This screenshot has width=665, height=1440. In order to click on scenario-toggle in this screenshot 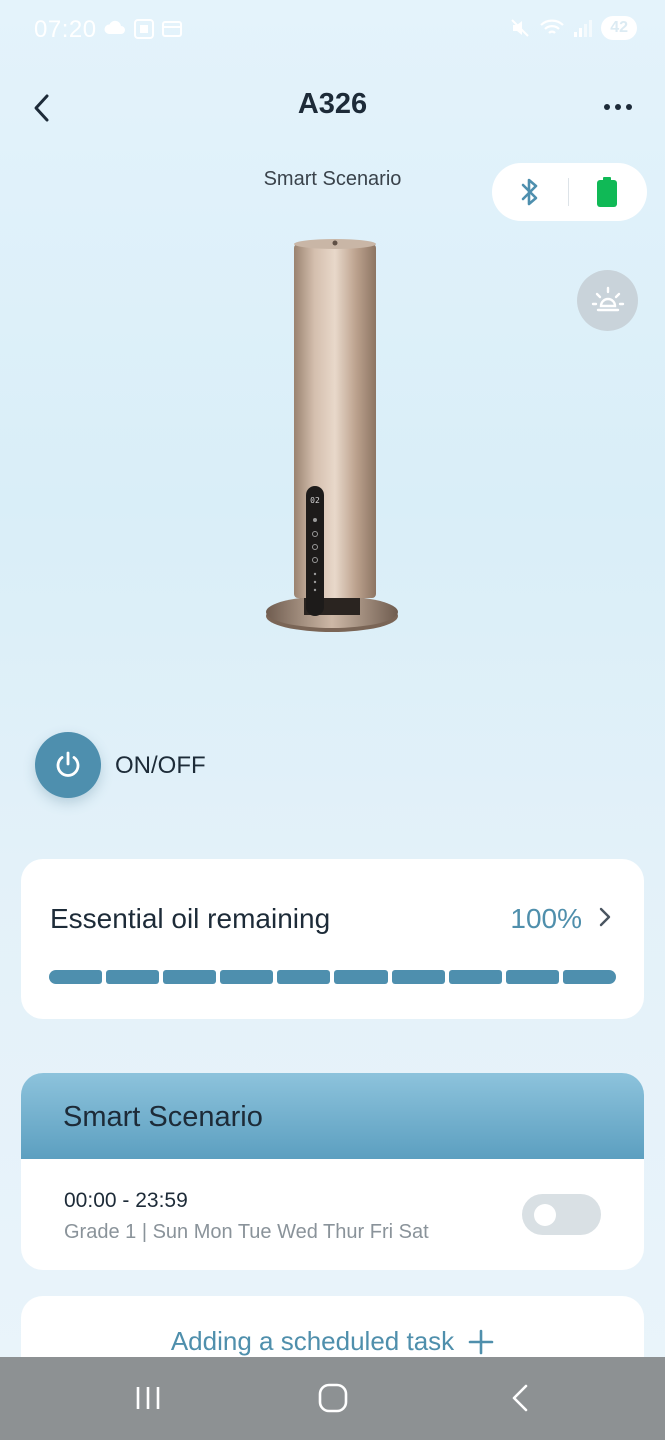, I will do `click(561, 1214)`.